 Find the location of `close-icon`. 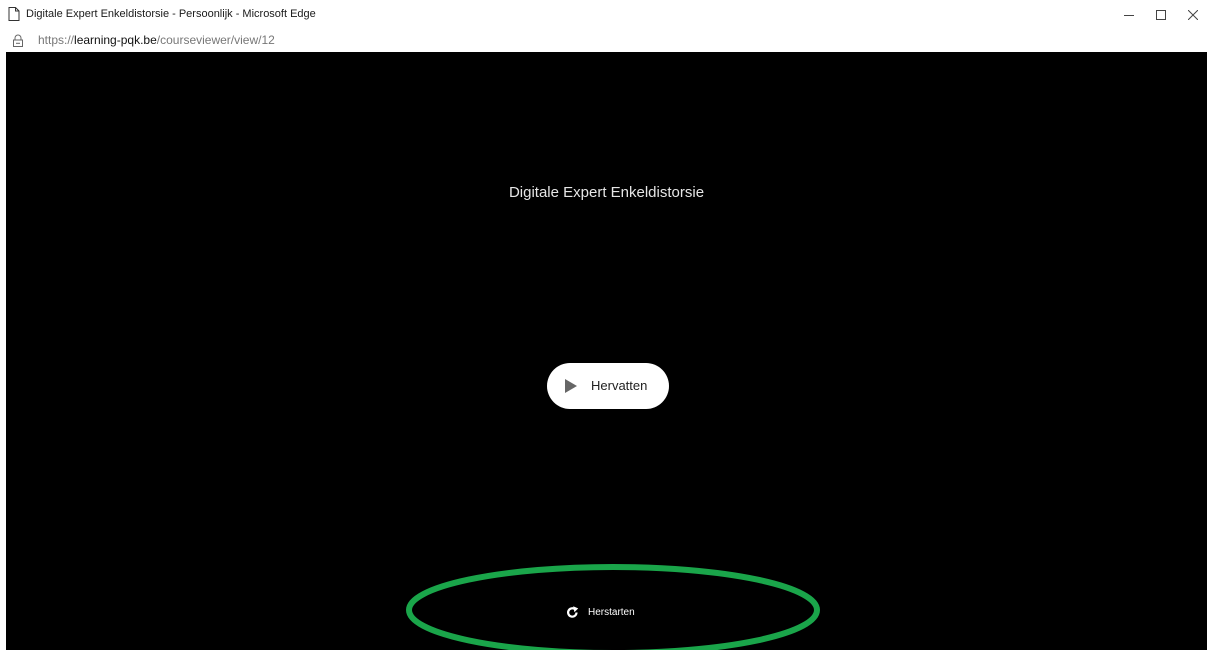

close-icon is located at coordinates (1193, 15).